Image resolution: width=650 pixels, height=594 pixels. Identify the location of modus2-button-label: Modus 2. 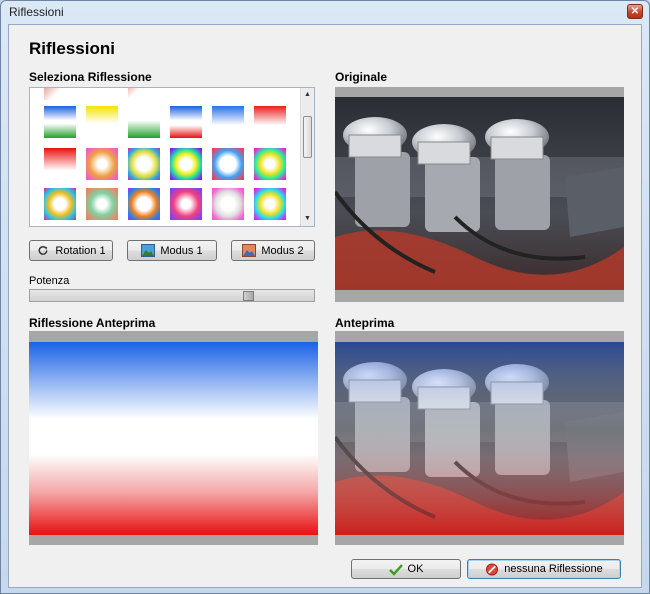
(282, 250).